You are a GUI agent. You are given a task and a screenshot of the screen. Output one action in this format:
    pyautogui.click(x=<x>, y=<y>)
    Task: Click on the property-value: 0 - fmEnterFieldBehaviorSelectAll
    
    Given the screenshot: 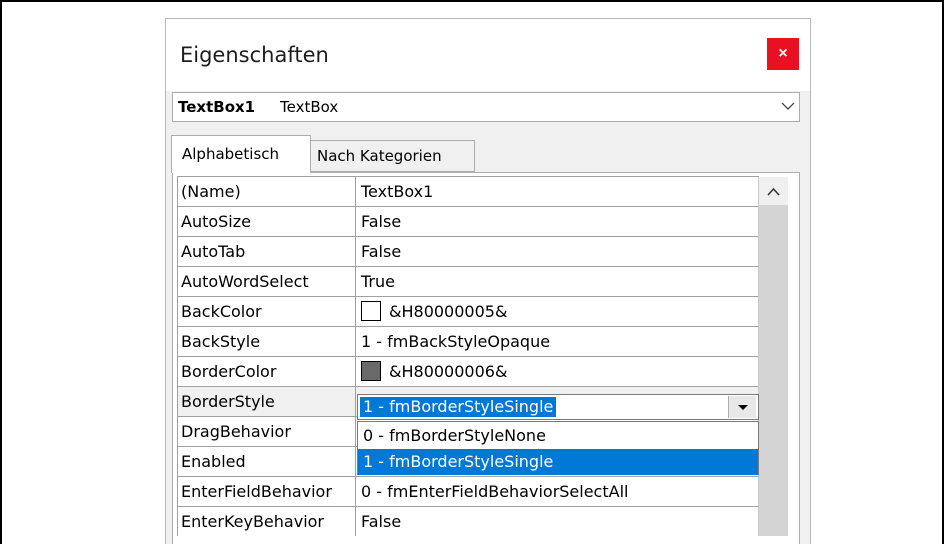 What is the action you would take?
    pyautogui.click(x=495, y=491)
    